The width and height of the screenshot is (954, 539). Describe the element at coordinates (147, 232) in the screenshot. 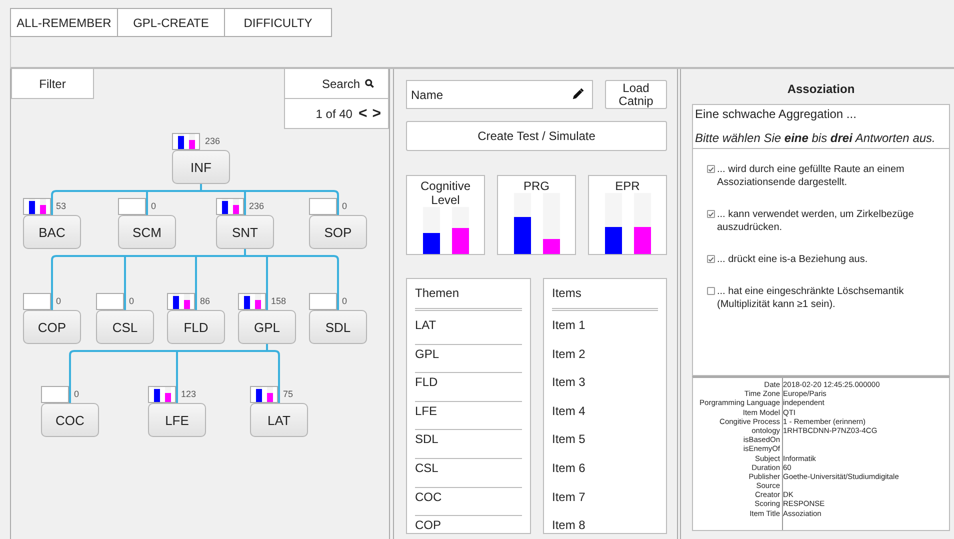

I see `tree-node: SCM` at that location.